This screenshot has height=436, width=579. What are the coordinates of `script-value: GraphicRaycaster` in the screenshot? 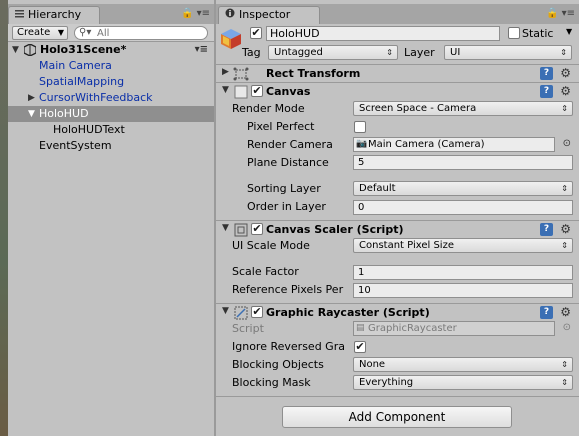 It's located at (412, 328).